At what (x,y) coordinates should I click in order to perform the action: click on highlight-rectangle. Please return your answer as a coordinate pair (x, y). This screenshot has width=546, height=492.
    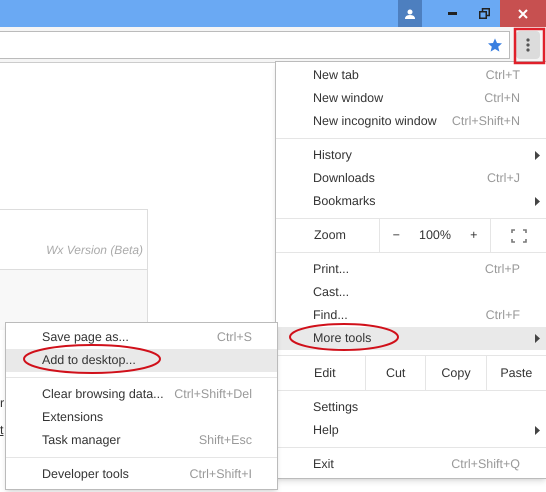
    Looking at the image, I should click on (530, 46).